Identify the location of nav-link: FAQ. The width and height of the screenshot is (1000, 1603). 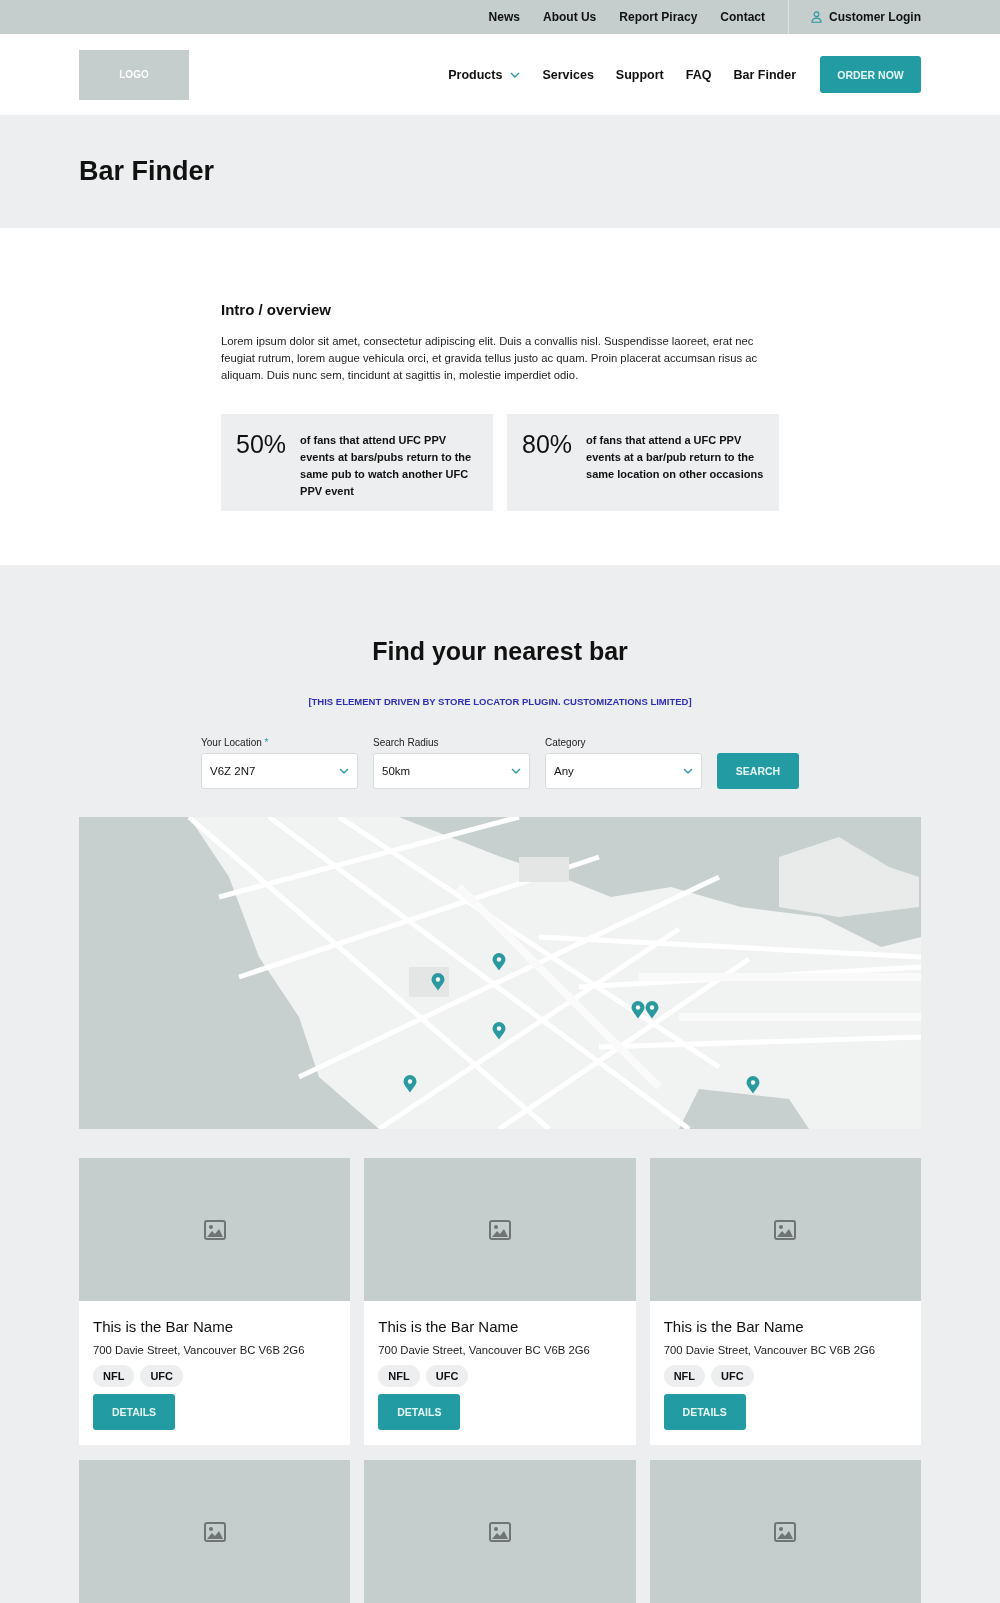
(698, 74).